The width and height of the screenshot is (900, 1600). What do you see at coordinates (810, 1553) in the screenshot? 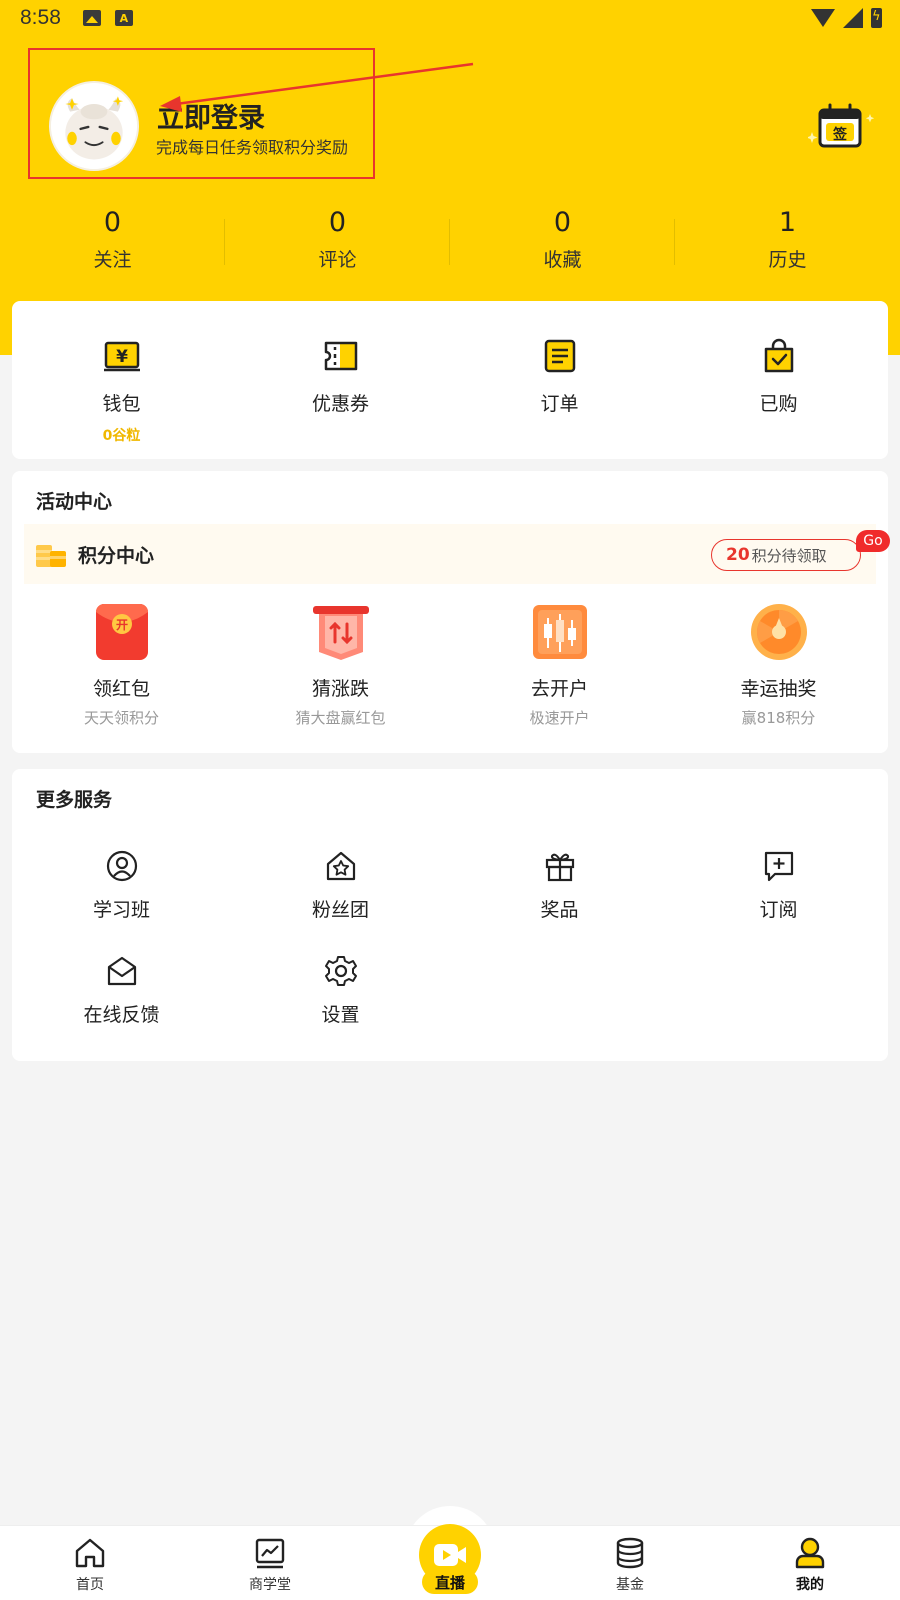
I see `person-icon` at bounding box center [810, 1553].